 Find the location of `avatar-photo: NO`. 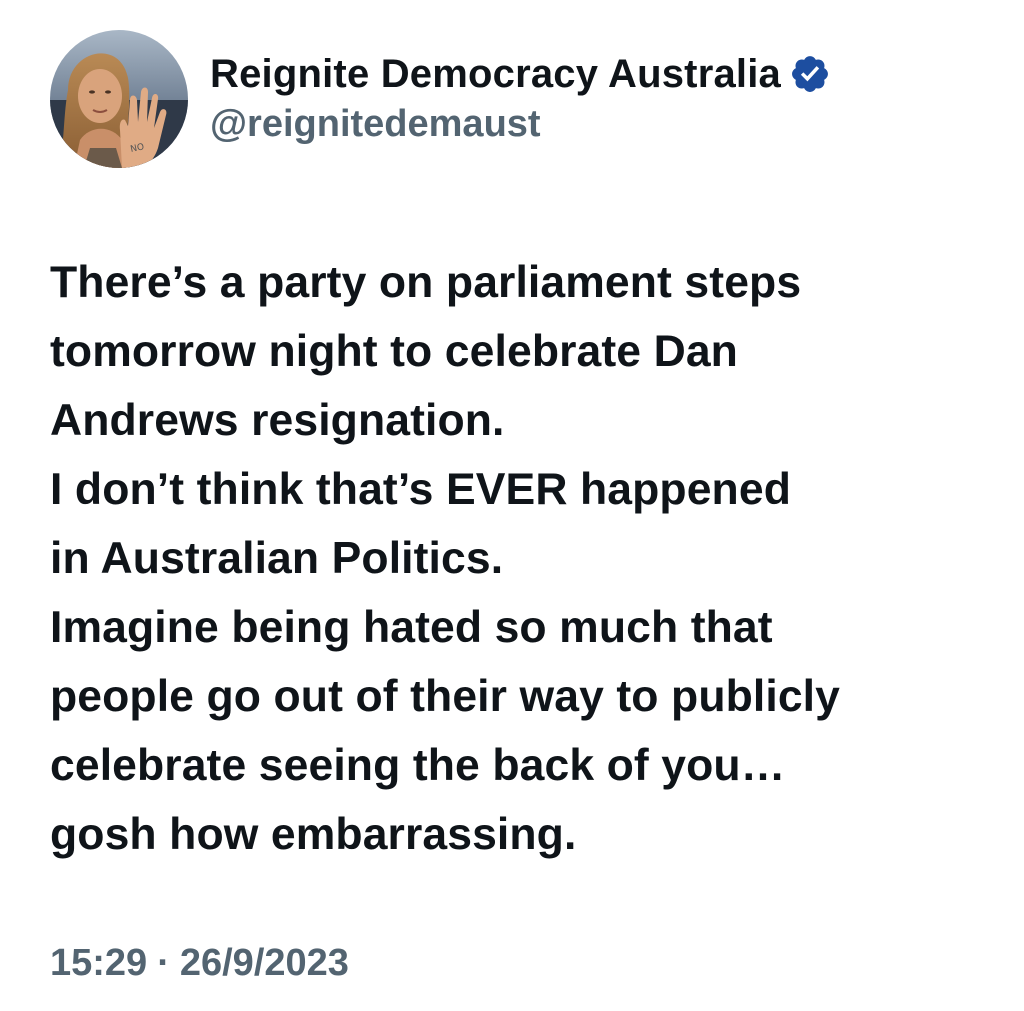

avatar-photo: NO is located at coordinates (119, 99).